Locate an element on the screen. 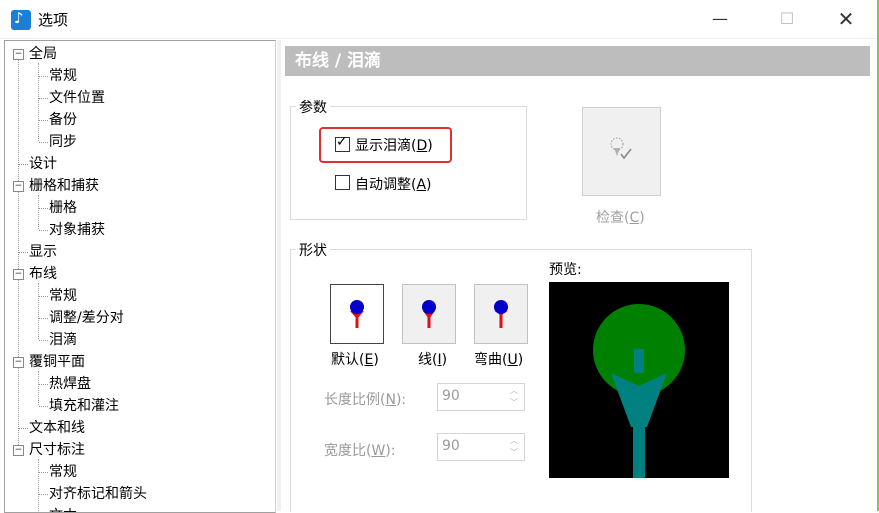  tree-item-global: 全局 is located at coordinates (43, 54).